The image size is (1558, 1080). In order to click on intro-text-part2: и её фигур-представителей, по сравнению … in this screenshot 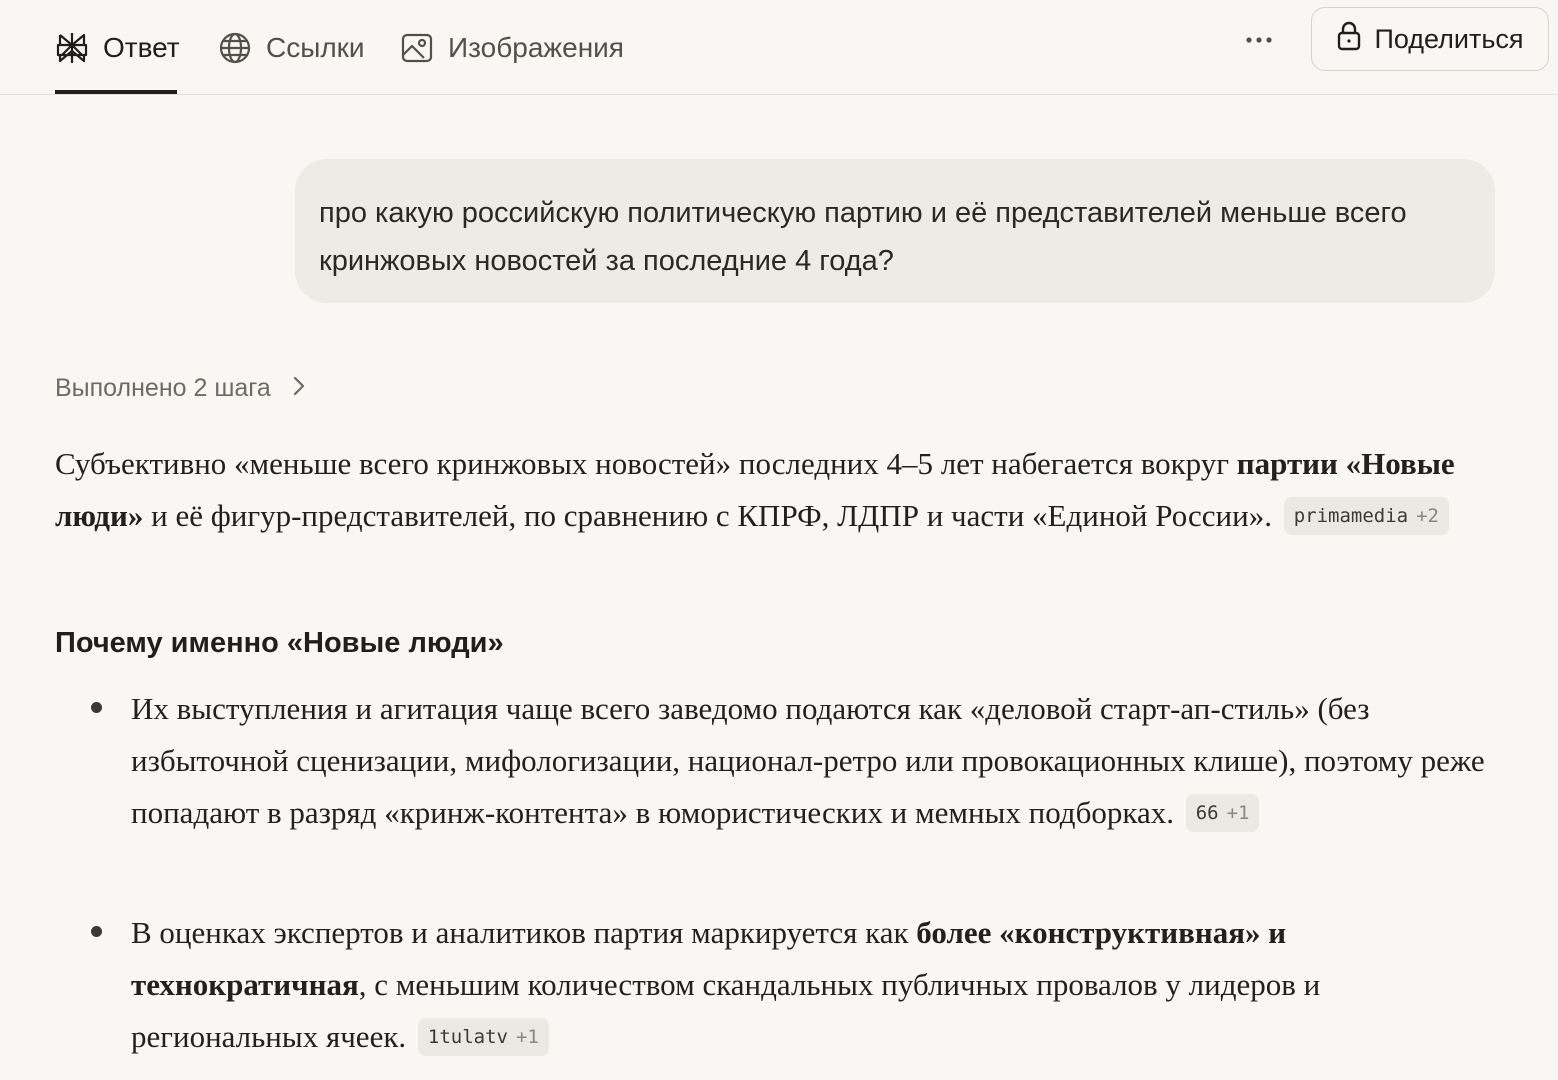, I will do `click(707, 515)`.